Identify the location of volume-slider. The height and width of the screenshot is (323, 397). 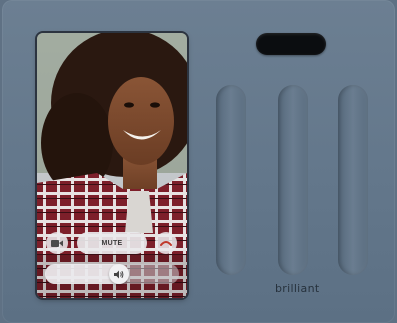
(112, 274).